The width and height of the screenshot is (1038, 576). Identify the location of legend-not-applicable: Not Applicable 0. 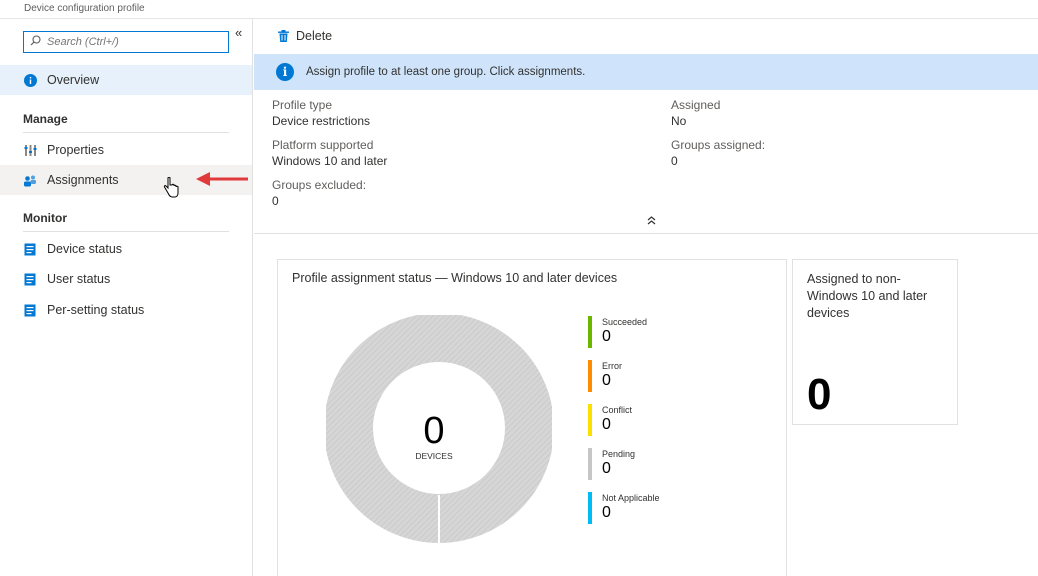
(624, 508).